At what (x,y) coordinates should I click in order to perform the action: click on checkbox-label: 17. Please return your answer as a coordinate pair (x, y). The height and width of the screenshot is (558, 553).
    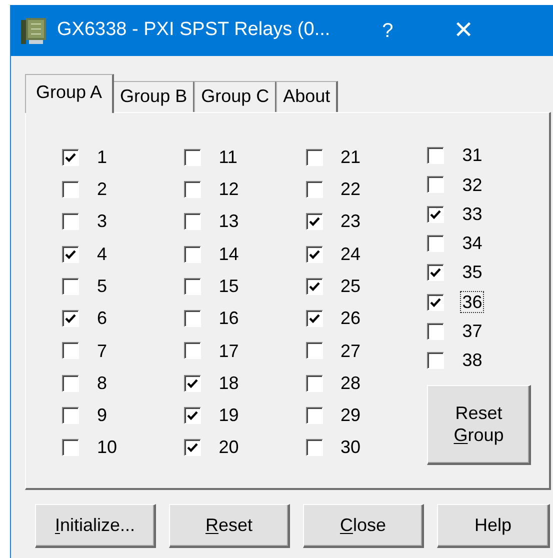
    Looking at the image, I should click on (229, 351).